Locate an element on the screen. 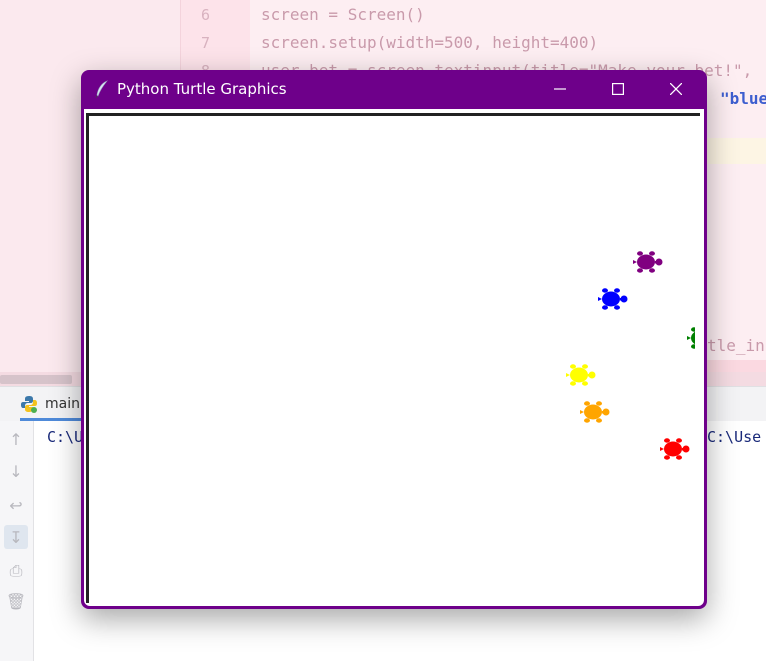 The height and width of the screenshot is (661, 766). up-arrow-icon: ↑ is located at coordinates (16, 439).